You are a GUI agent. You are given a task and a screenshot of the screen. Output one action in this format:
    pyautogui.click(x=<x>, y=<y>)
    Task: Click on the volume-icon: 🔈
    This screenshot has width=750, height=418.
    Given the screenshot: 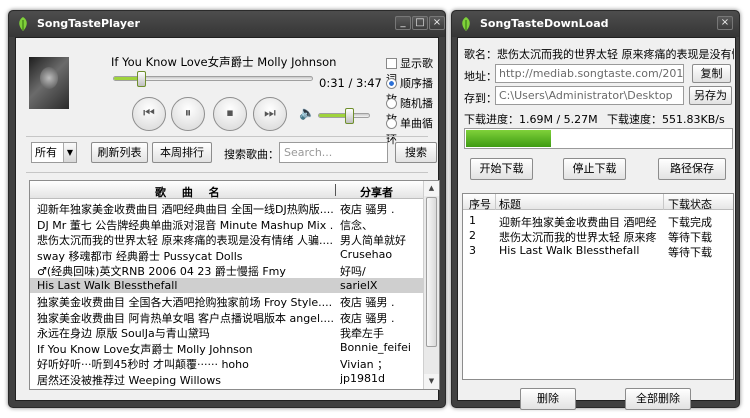 What is the action you would take?
    pyautogui.click(x=307, y=113)
    